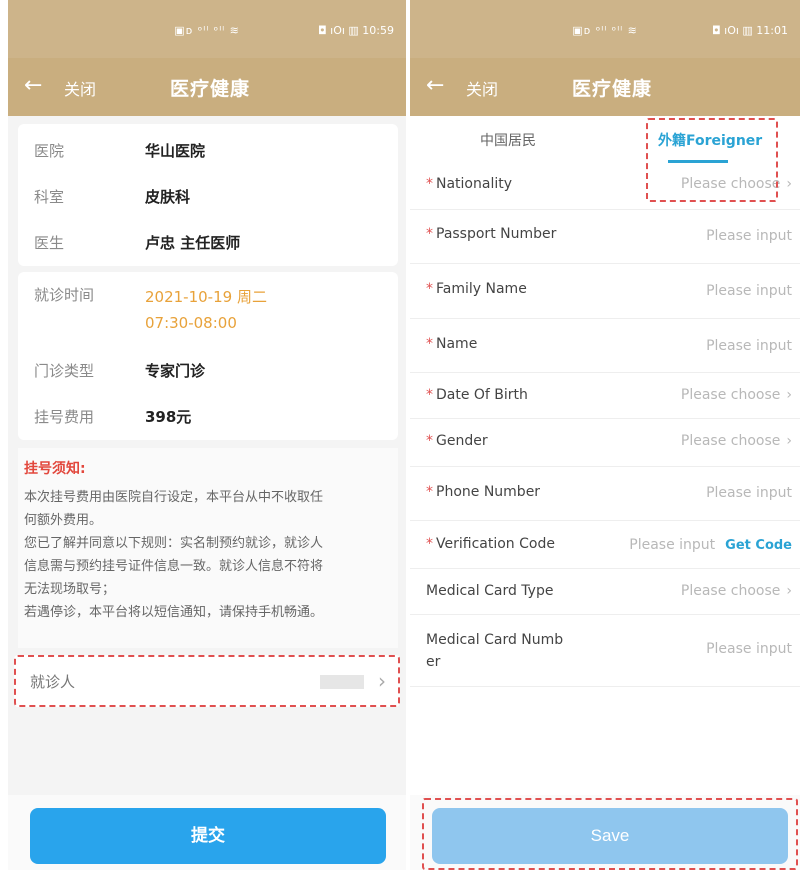  Describe the element at coordinates (488, 492) in the screenshot. I see `field-label: Phone Number` at that location.